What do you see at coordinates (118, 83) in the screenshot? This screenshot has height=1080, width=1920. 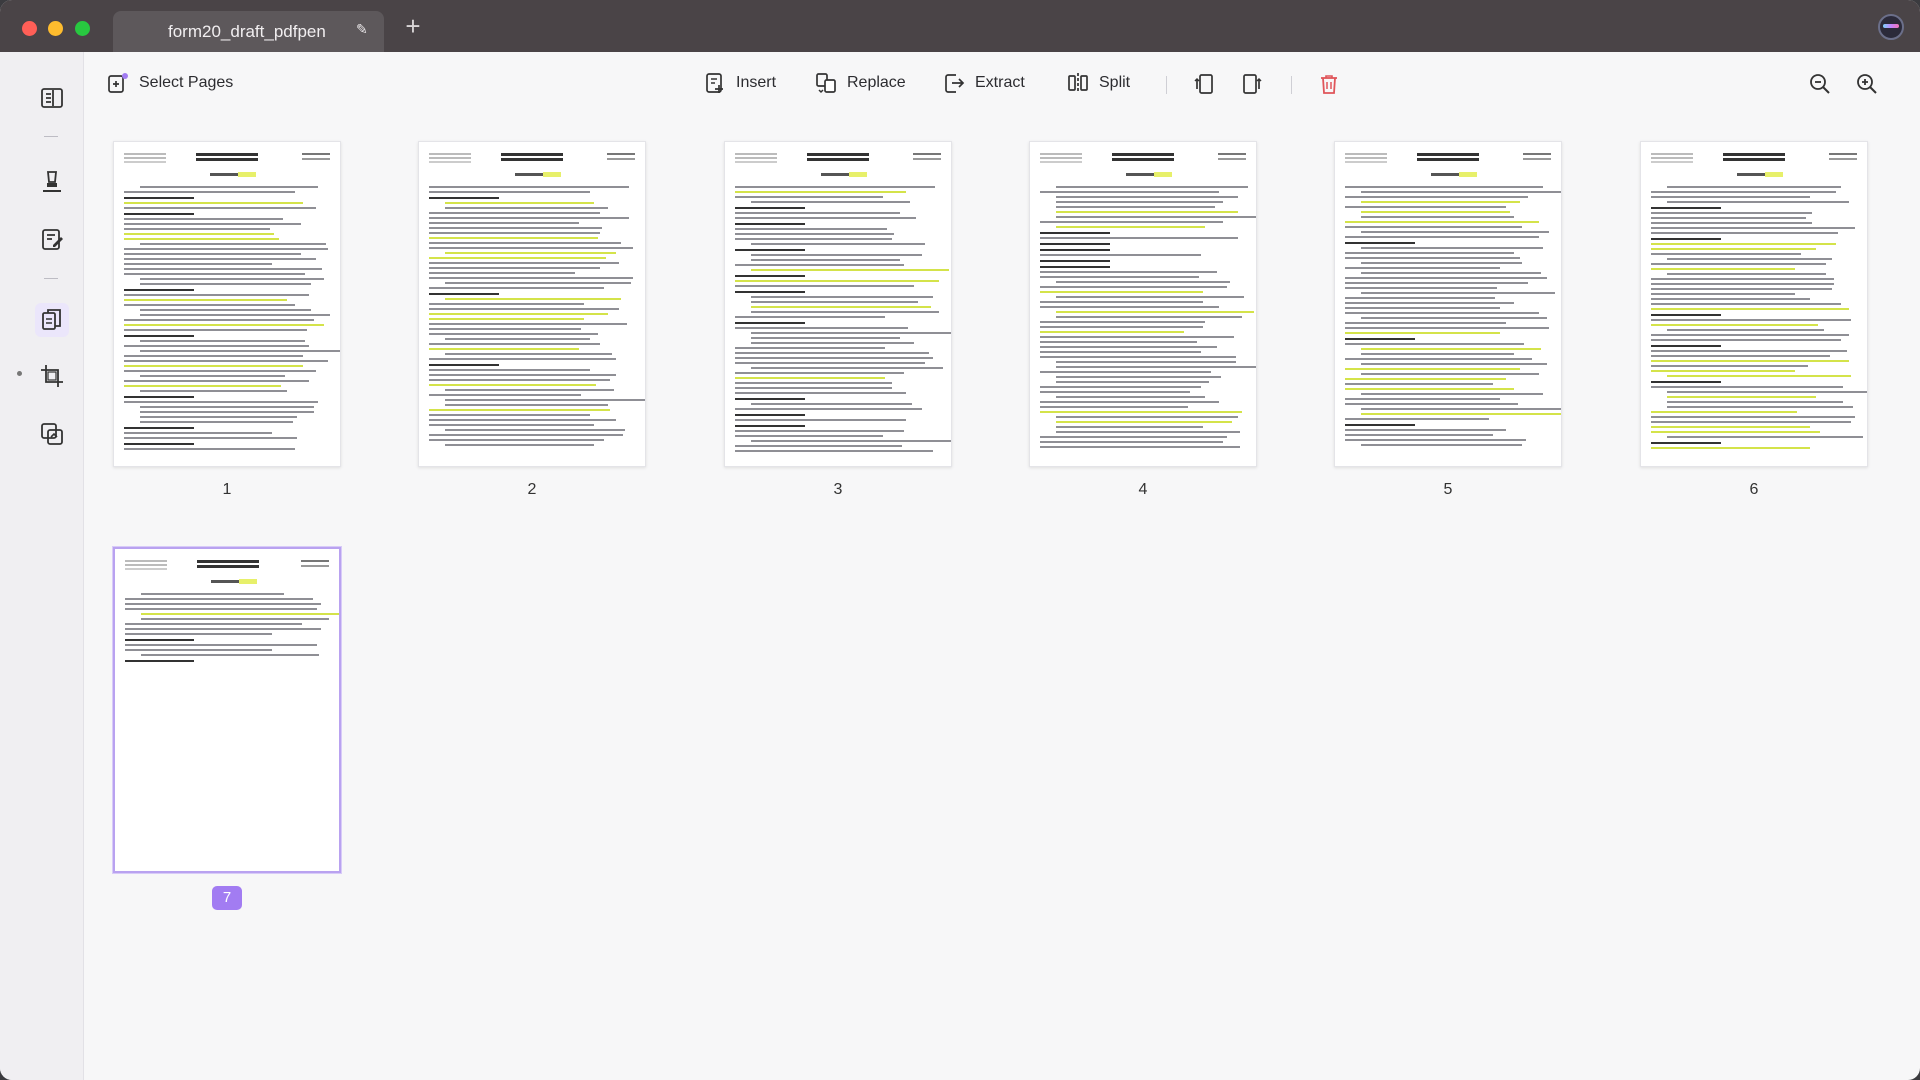 I see `select-pages-icon` at bounding box center [118, 83].